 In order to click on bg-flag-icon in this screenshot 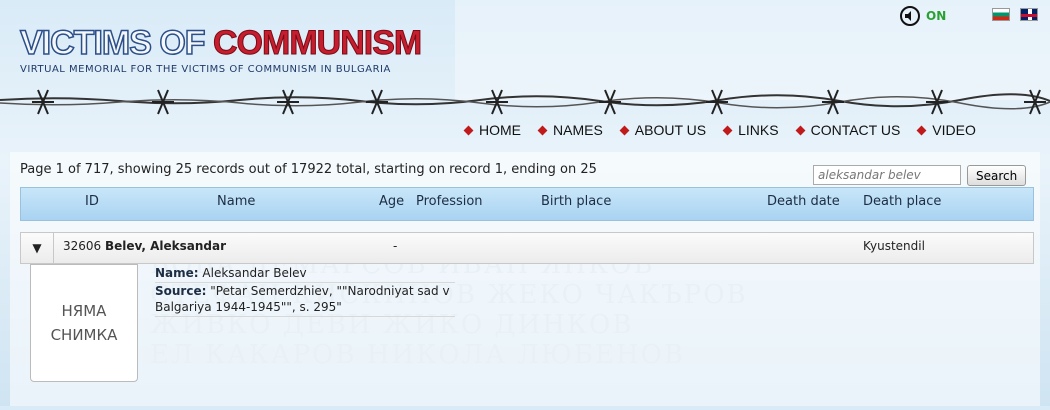, I will do `click(1001, 14)`.